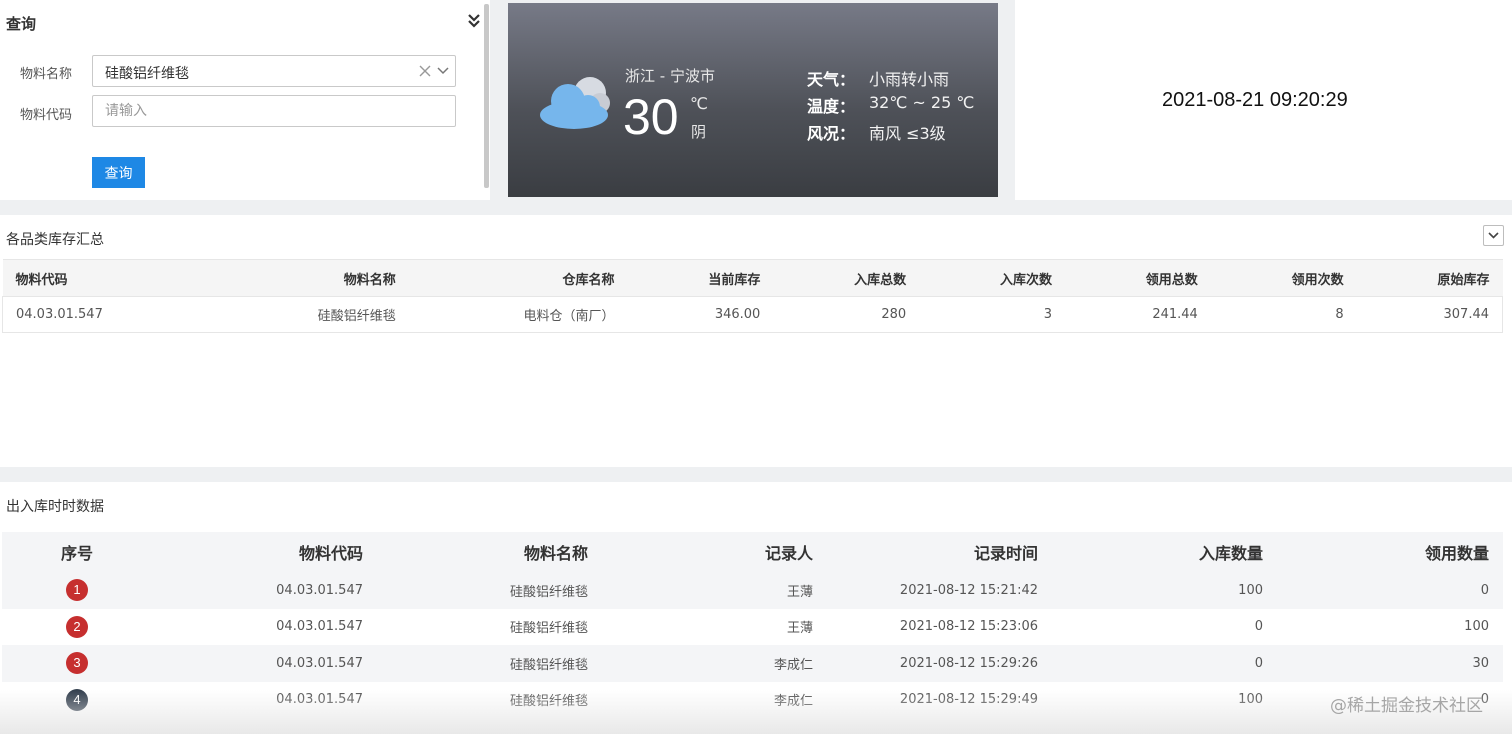  I want to click on table-cell: 电料仓（南厂）, so click(518, 314).